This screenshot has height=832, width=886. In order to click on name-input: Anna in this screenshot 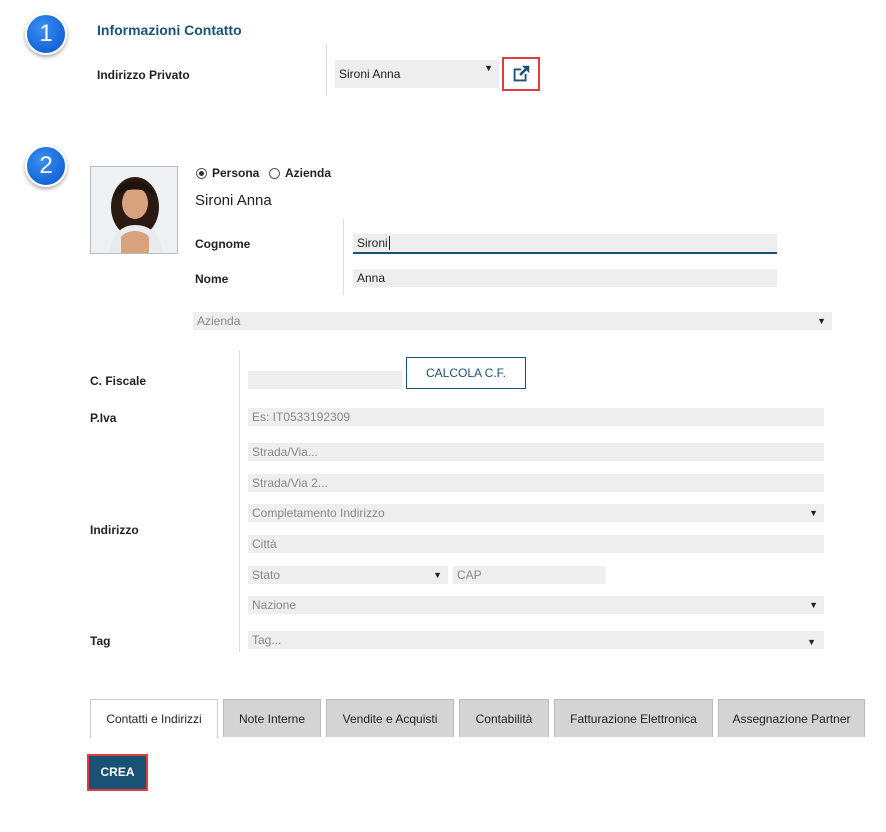, I will do `click(565, 278)`.